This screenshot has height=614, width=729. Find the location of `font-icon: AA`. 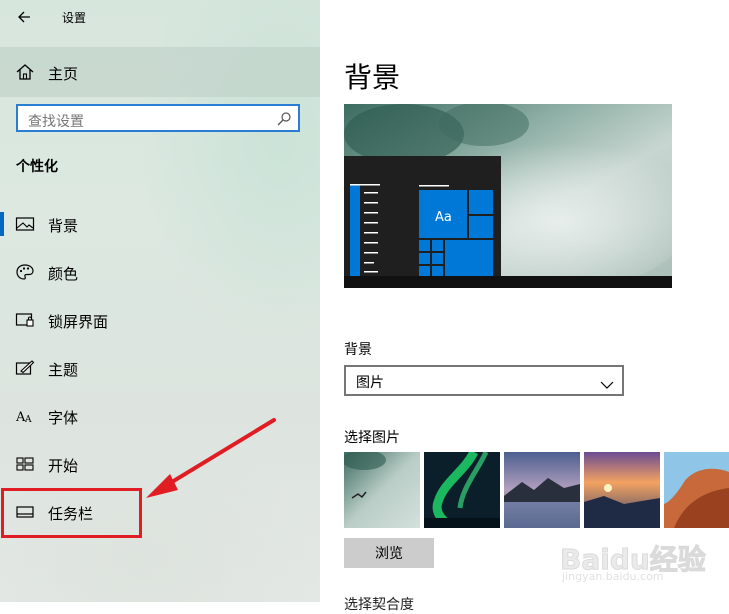

font-icon: AA is located at coordinates (25, 416).